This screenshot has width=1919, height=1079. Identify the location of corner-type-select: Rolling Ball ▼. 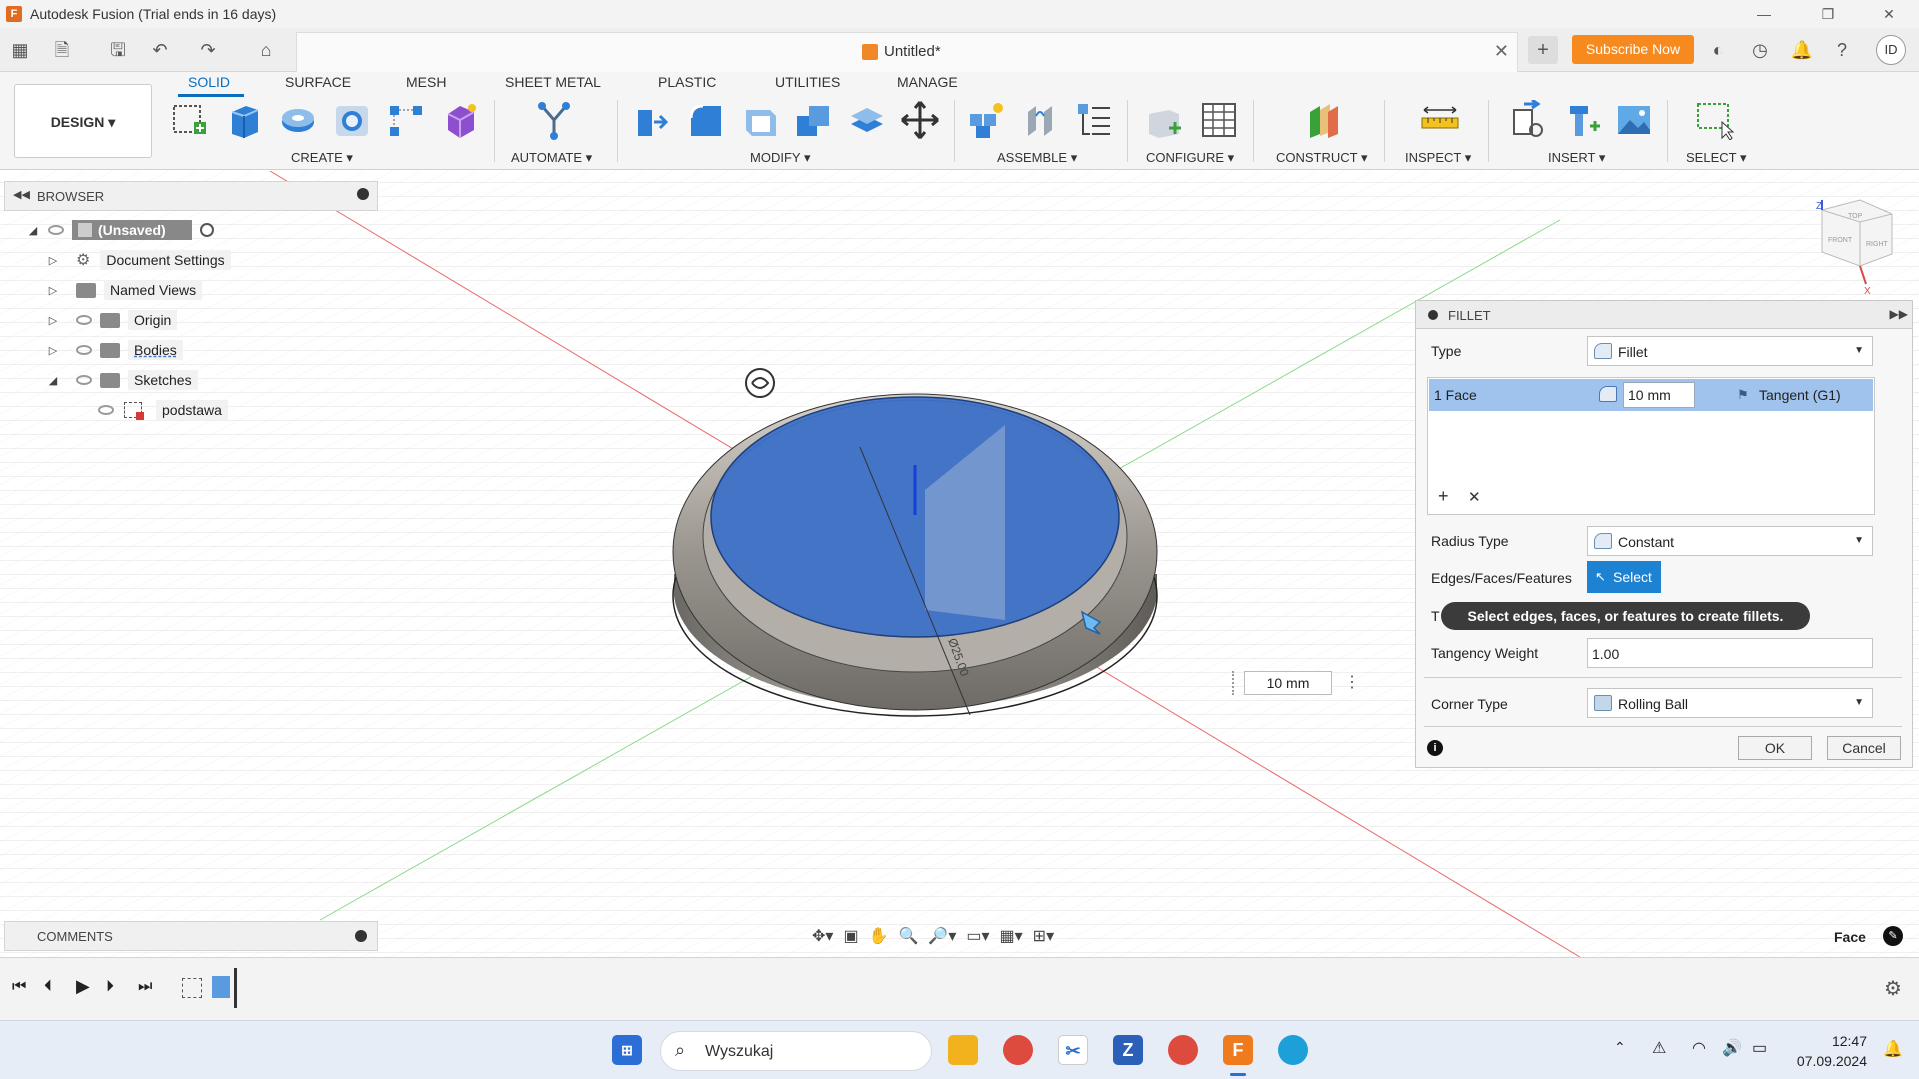
(1730, 703).